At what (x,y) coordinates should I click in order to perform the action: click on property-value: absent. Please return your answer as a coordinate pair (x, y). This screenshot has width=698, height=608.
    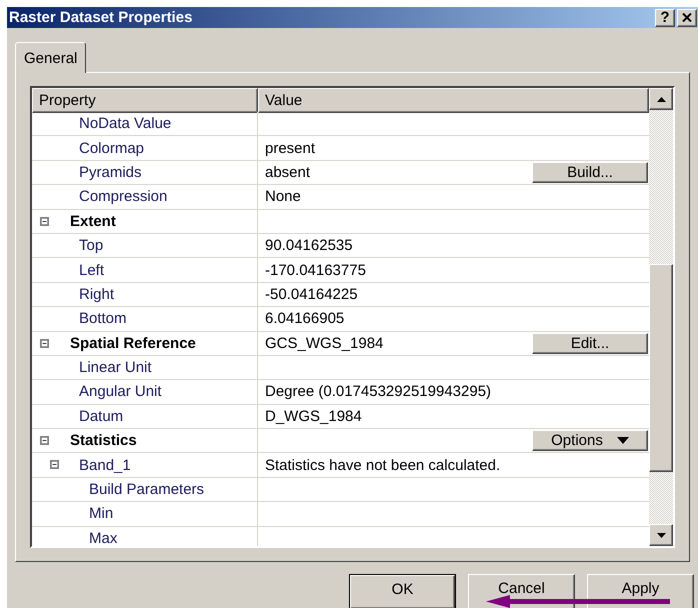
    Looking at the image, I should click on (287, 172).